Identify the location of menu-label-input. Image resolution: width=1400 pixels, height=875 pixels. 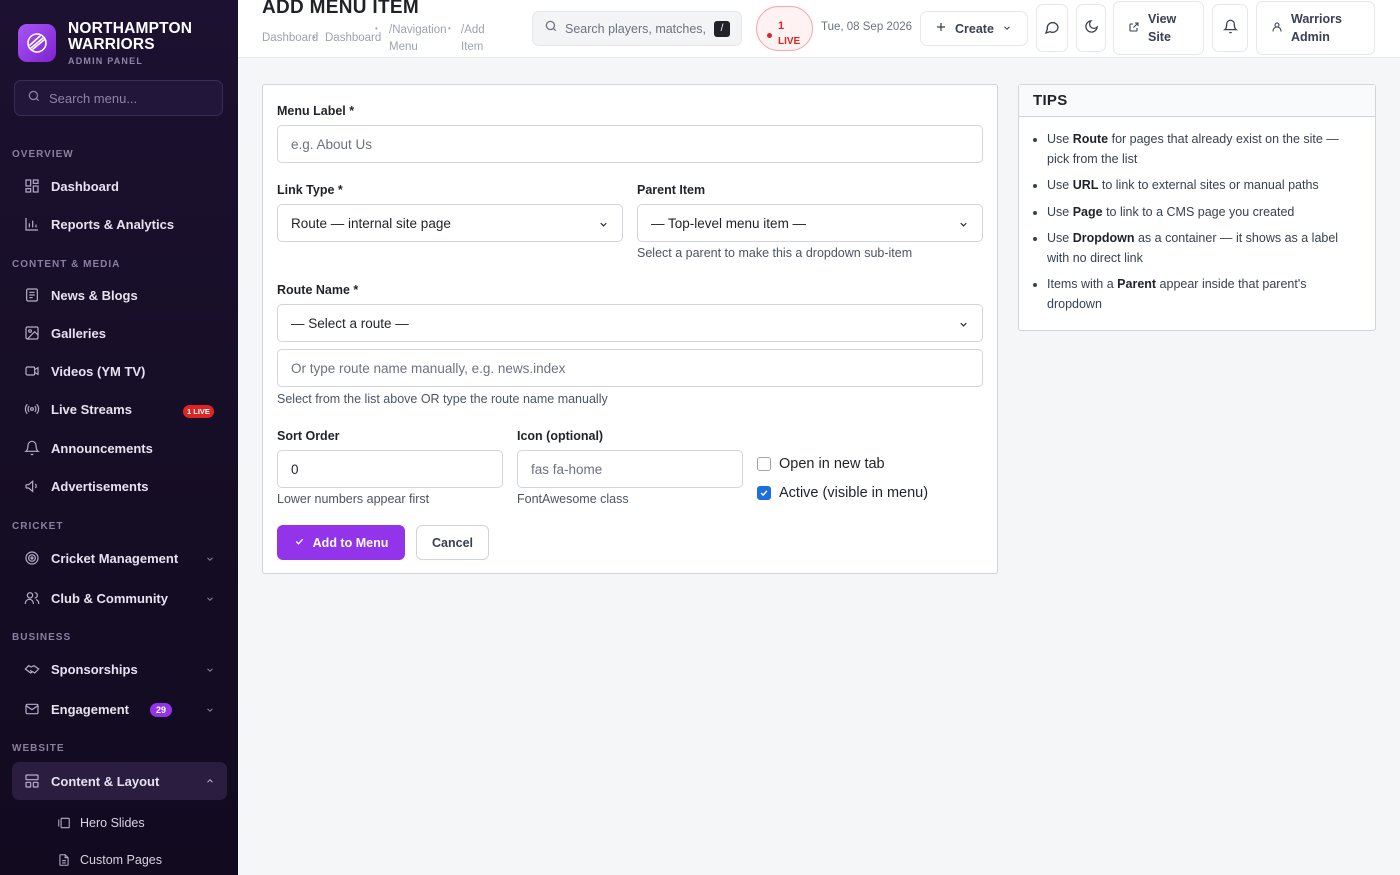
(636, 144).